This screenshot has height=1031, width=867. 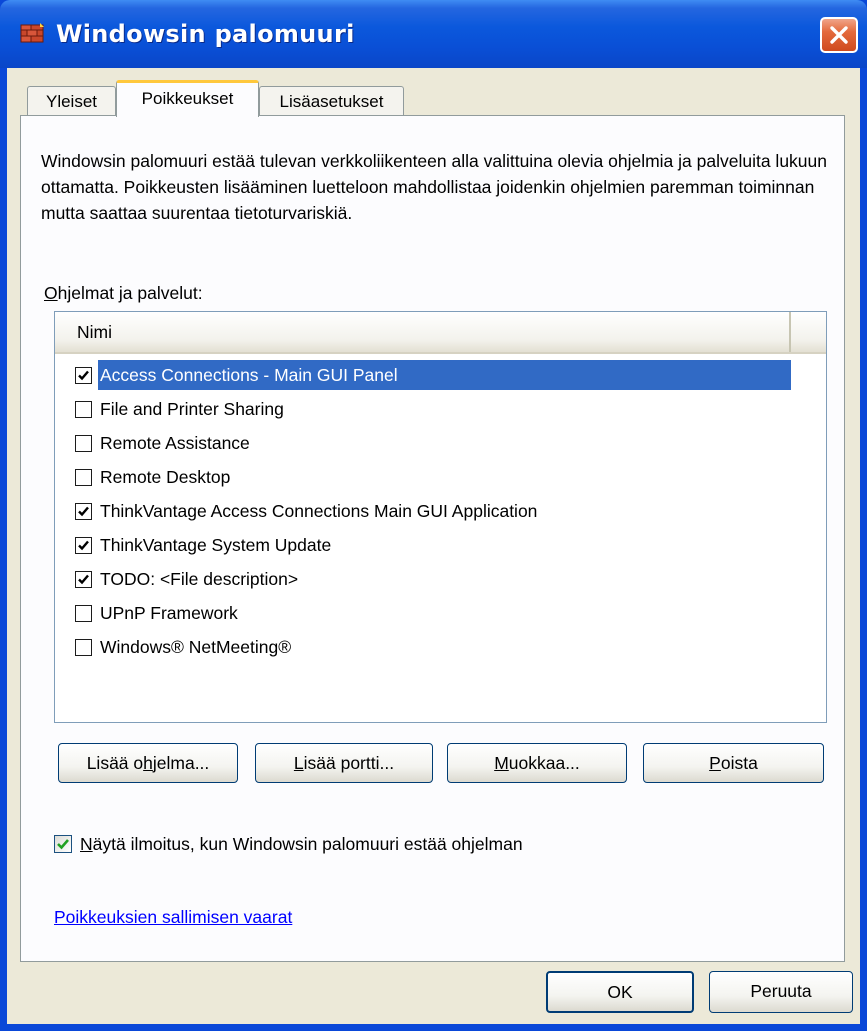 I want to click on programs-label-mnemonic: O, so click(x=51, y=293).